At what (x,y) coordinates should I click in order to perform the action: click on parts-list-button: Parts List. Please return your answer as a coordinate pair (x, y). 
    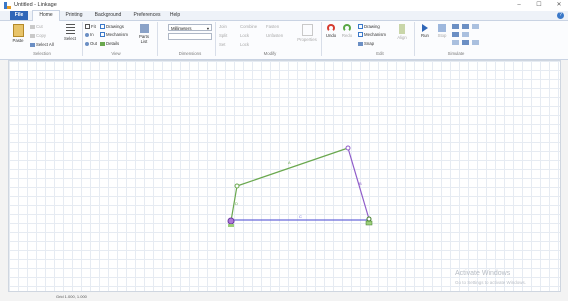
    Looking at the image, I should click on (144, 34).